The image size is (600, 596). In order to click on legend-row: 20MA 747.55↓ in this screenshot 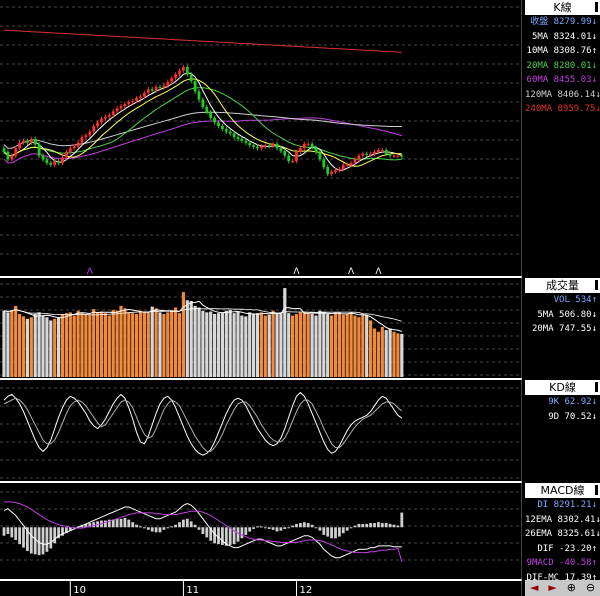, I will do `click(562, 329)`.